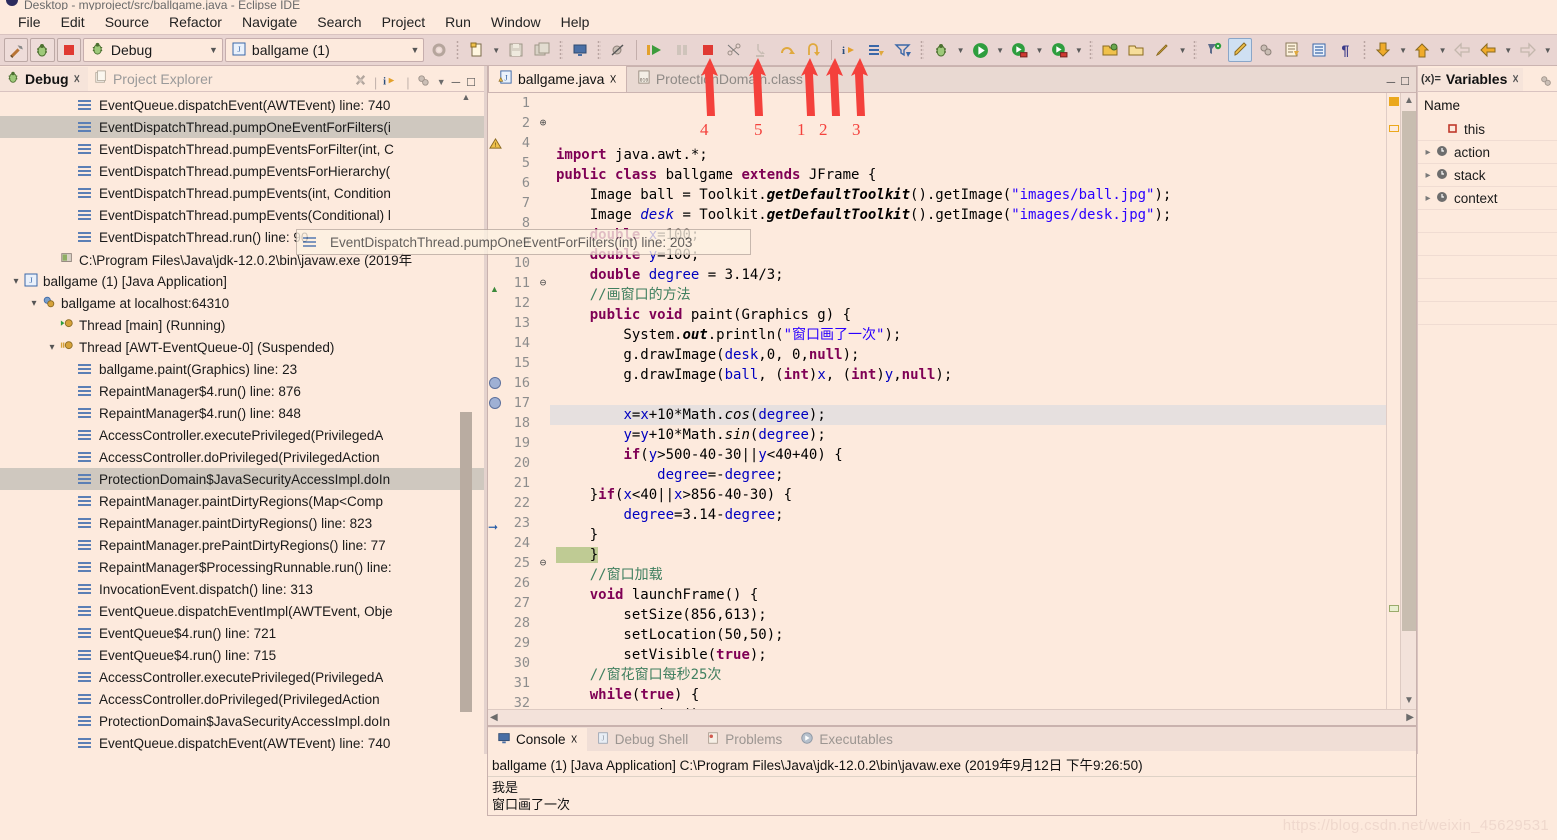 Image resolution: width=1557 pixels, height=840 pixels. What do you see at coordinates (339, 22) in the screenshot?
I see `menu-search: Search` at bounding box center [339, 22].